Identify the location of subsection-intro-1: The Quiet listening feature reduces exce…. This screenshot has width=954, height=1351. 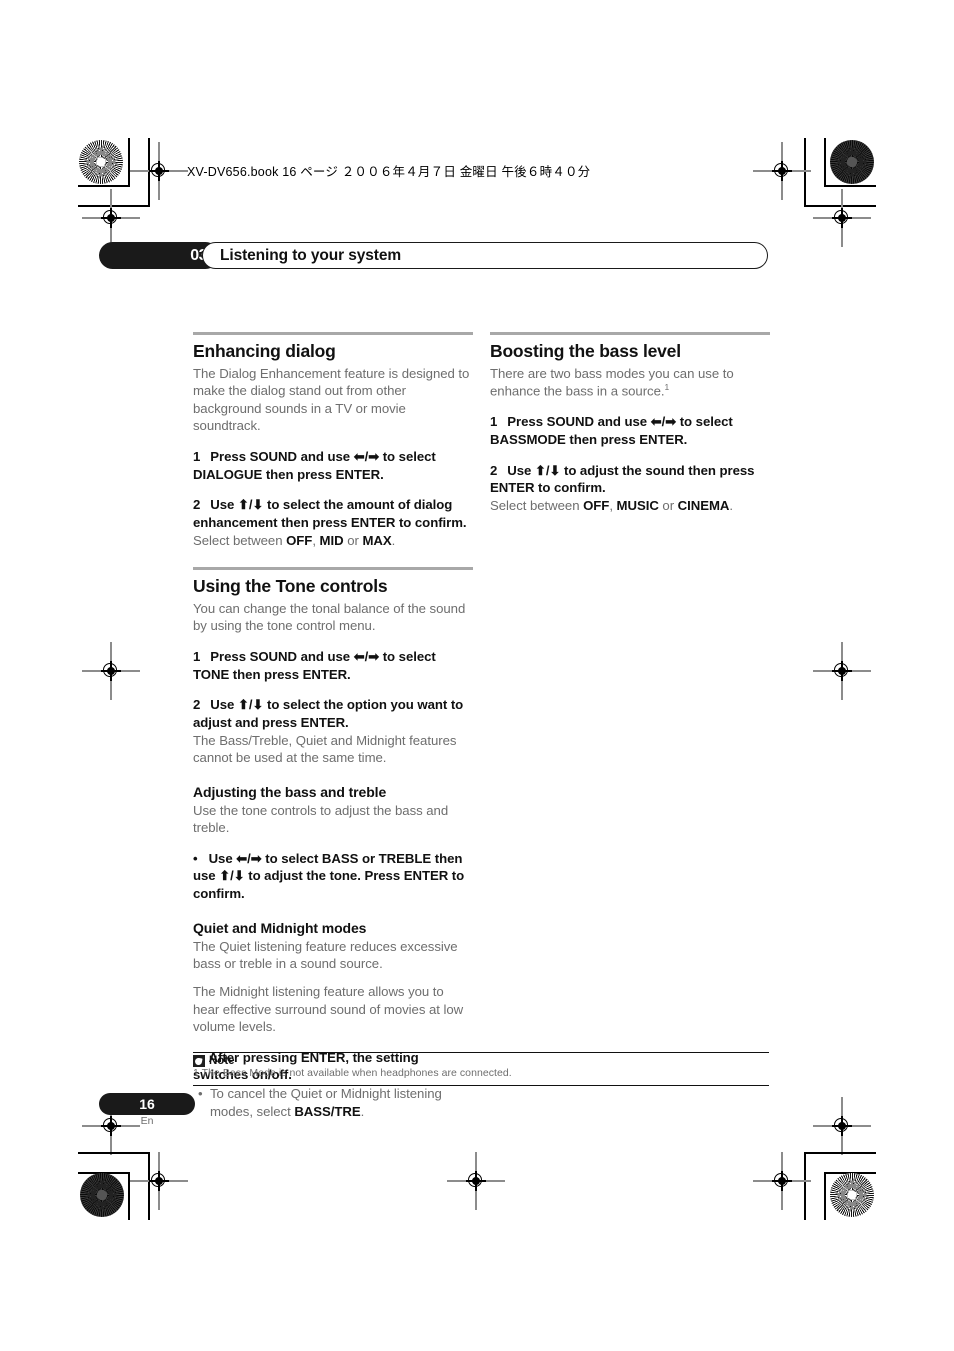
(325, 955).